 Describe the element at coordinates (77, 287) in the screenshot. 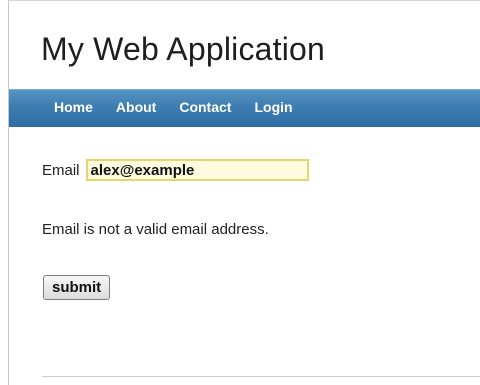

I see `submit-button: submit` at that location.